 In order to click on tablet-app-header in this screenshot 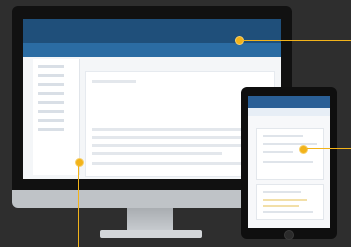, I will do `click(289, 102)`.